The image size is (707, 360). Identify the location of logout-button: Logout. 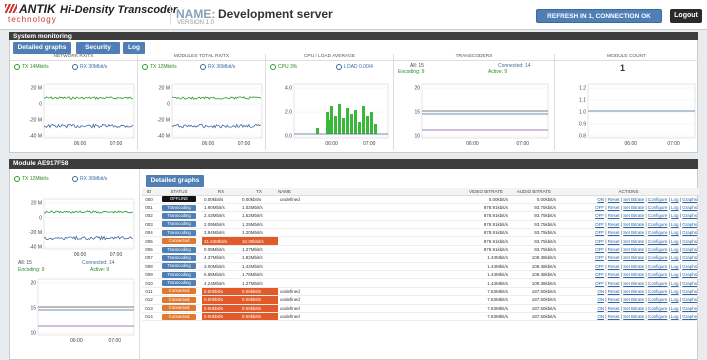
(686, 16).